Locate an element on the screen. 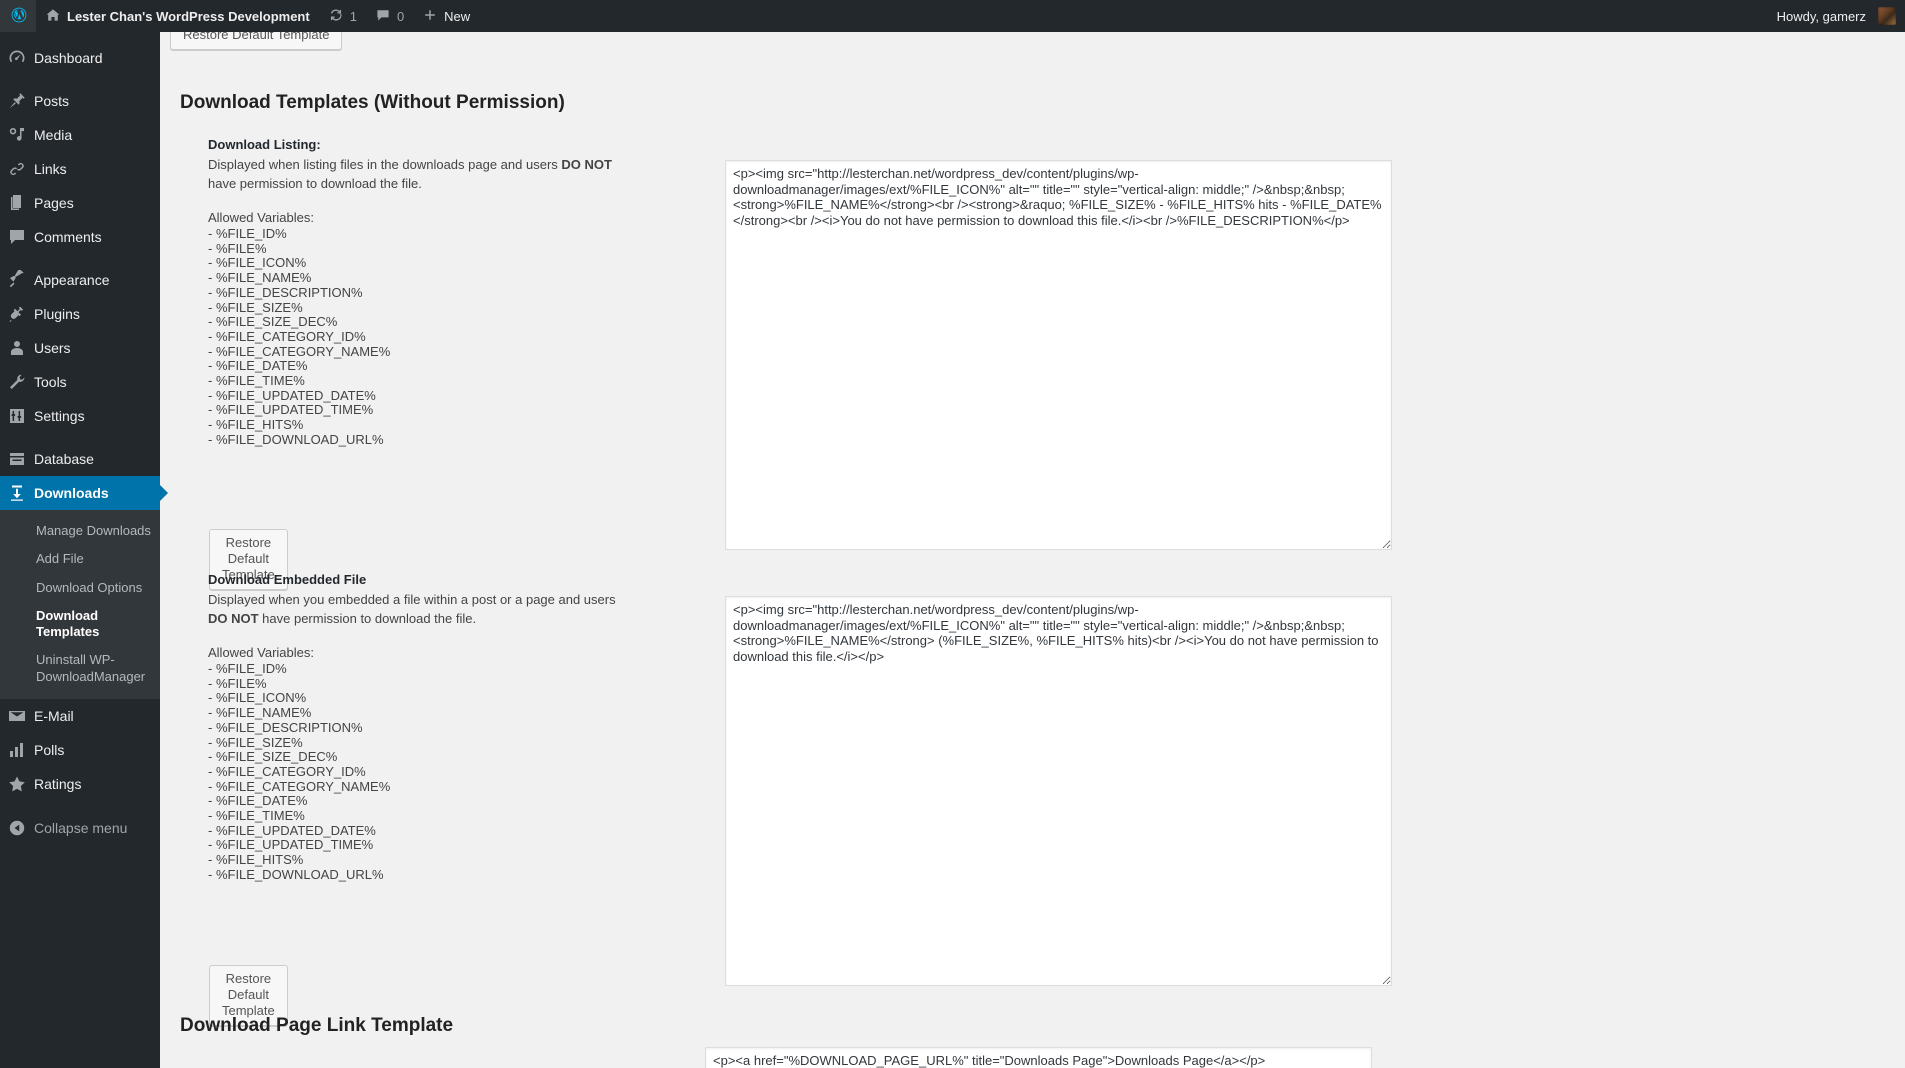  dashboard-icon is located at coordinates (17, 58).